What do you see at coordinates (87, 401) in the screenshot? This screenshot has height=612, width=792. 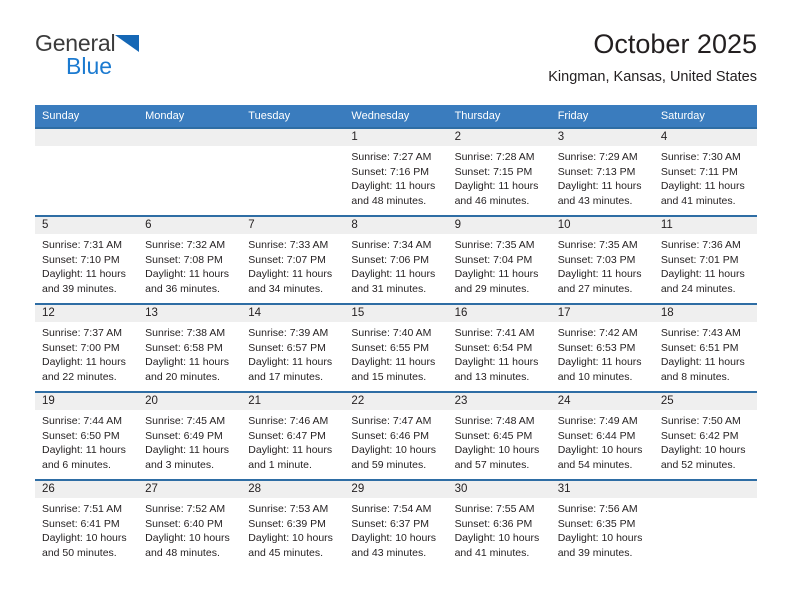 I see `day-number: 19` at bounding box center [87, 401].